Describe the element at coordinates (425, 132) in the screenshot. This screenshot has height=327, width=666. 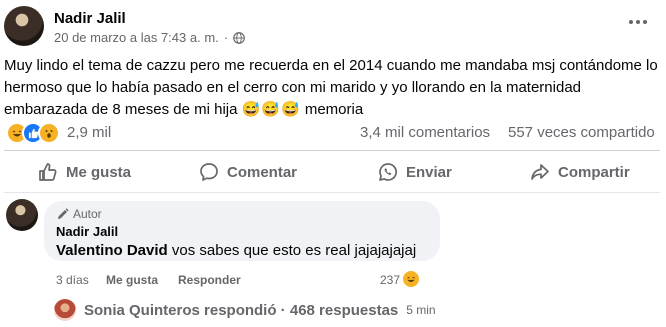
I see `comment-count: 3,4 mil comentarios` at that location.